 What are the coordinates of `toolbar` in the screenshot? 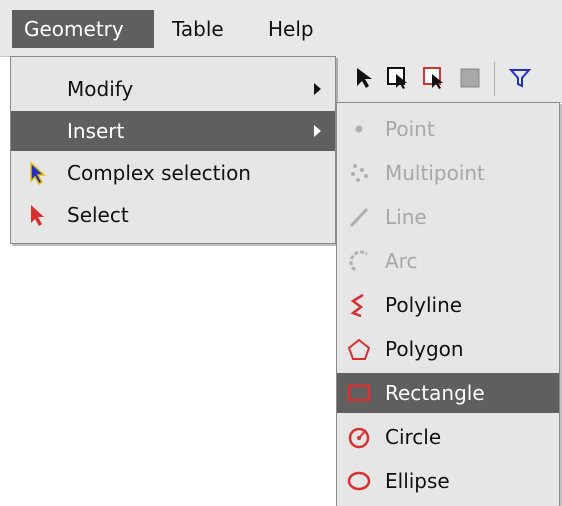 It's located at (446, 79).